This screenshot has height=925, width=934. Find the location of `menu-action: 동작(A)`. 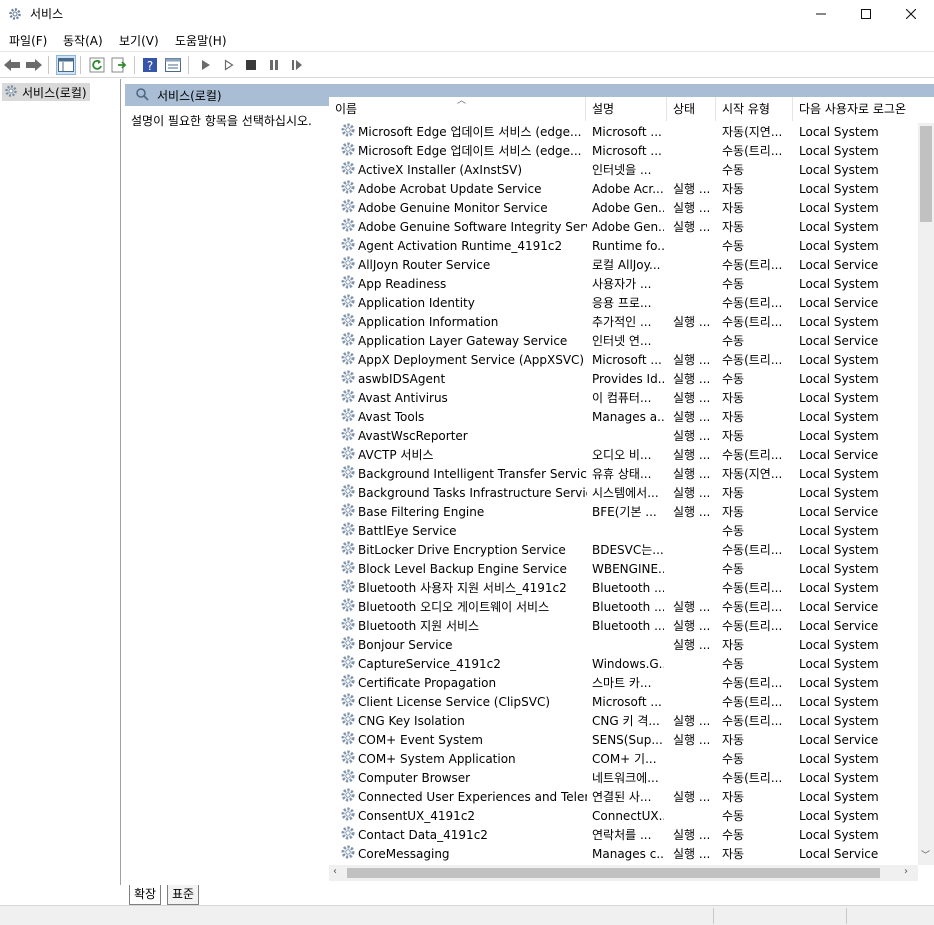

menu-action: 동작(A) is located at coordinates (83, 40).